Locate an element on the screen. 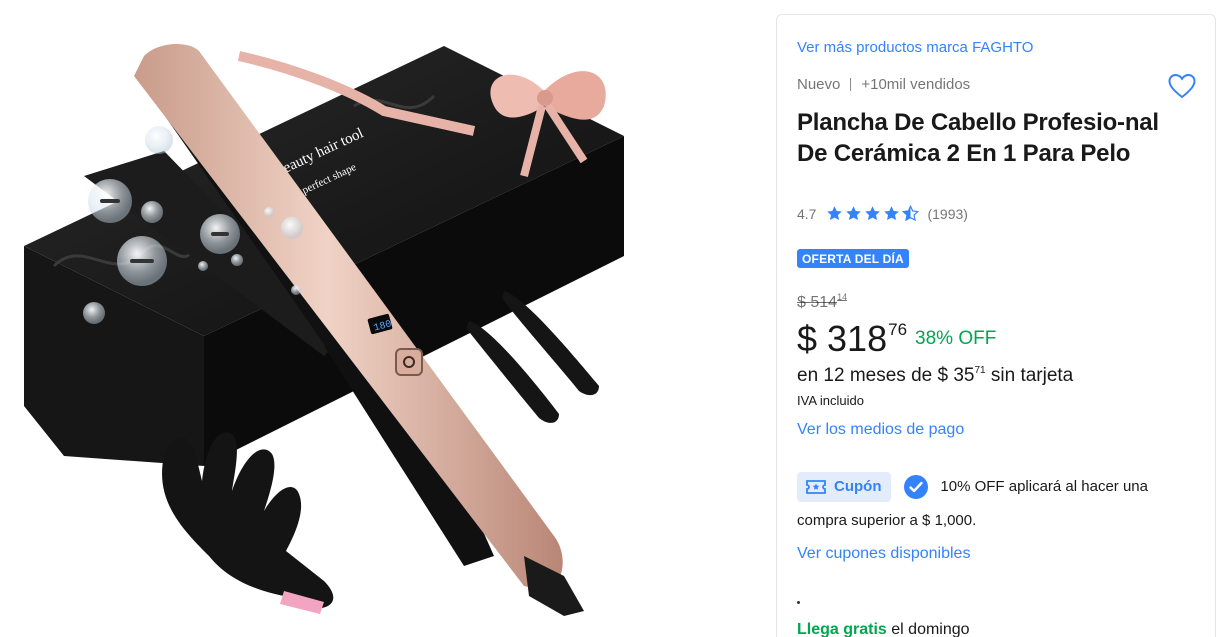 This screenshot has height=637, width=1220. heat-glove is located at coordinates (248, 523).